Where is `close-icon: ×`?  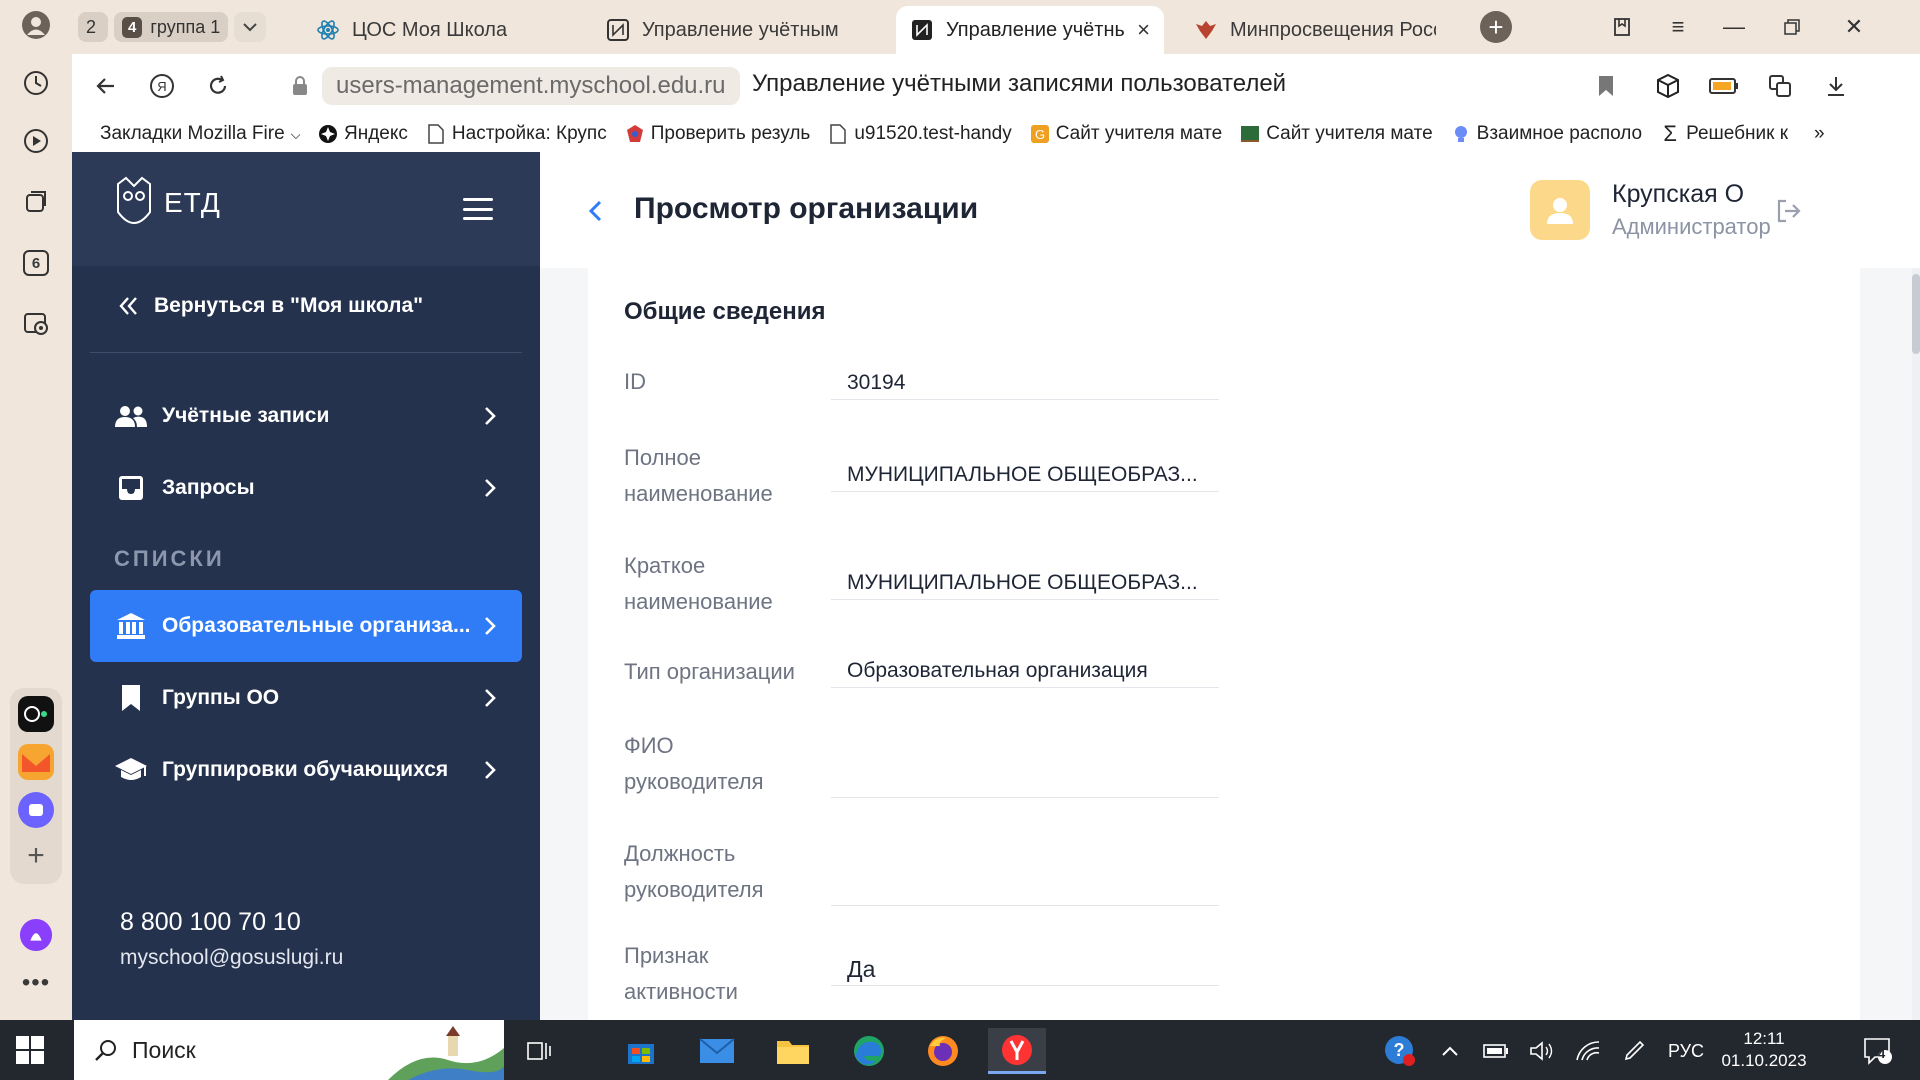 close-icon: × is located at coordinates (1143, 30).